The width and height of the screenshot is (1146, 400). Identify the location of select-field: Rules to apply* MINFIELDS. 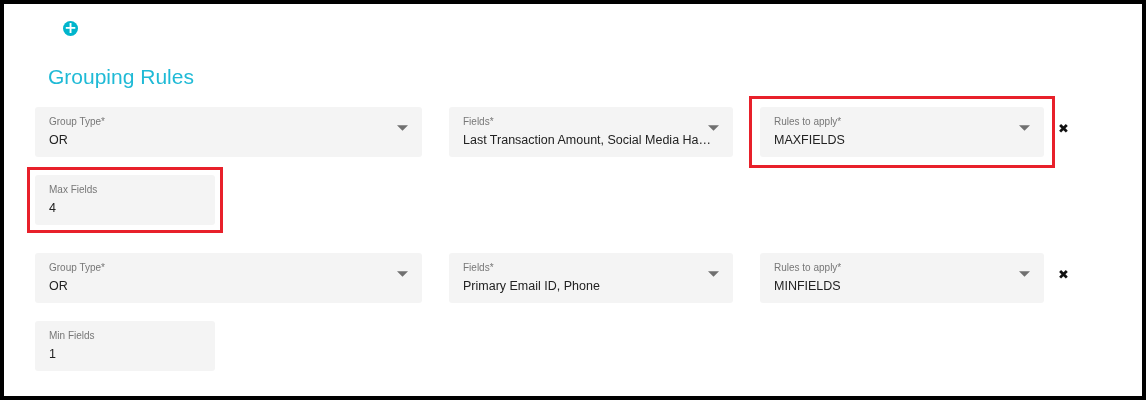
(902, 278).